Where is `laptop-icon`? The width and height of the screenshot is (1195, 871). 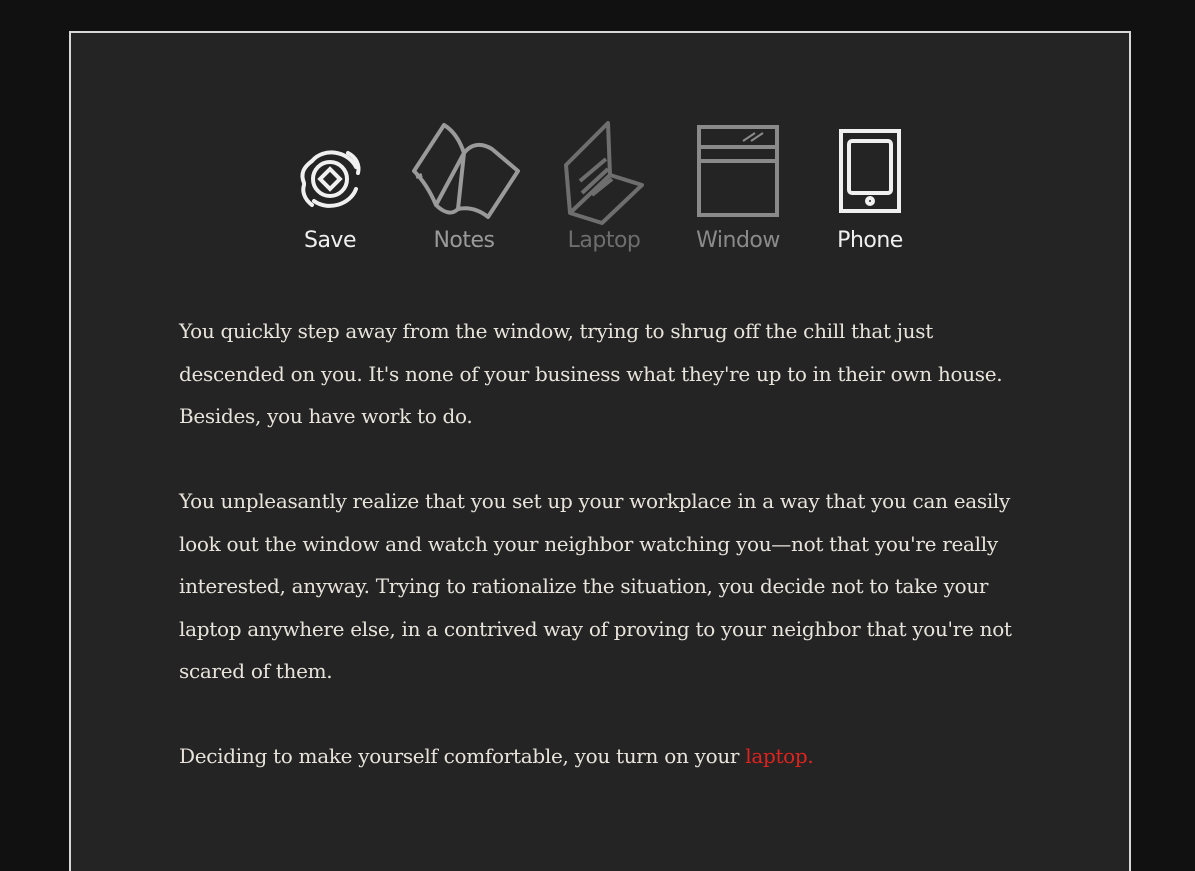
laptop-icon is located at coordinates (604, 173).